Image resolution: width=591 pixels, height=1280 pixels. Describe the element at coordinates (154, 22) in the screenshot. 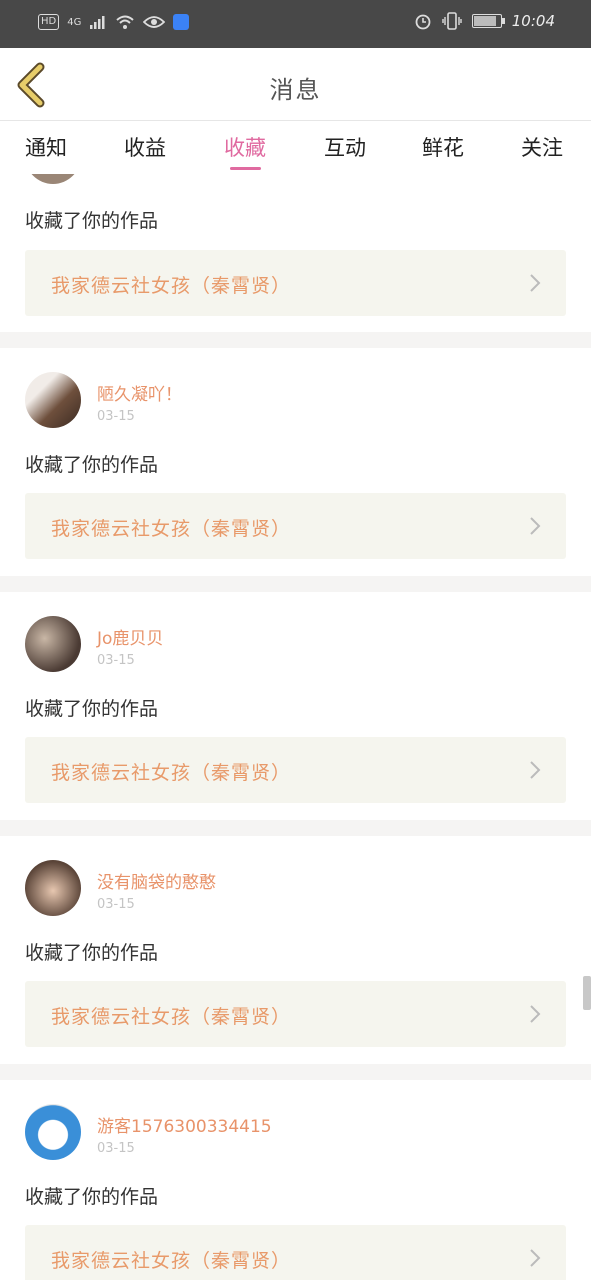

I see `eye-icon` at that location.